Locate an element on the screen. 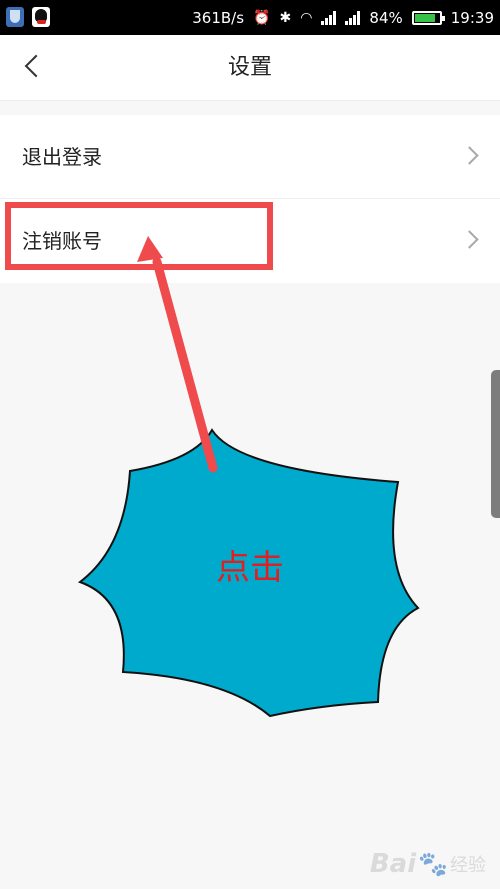  notification-icons is located at coordinates (28, 17).